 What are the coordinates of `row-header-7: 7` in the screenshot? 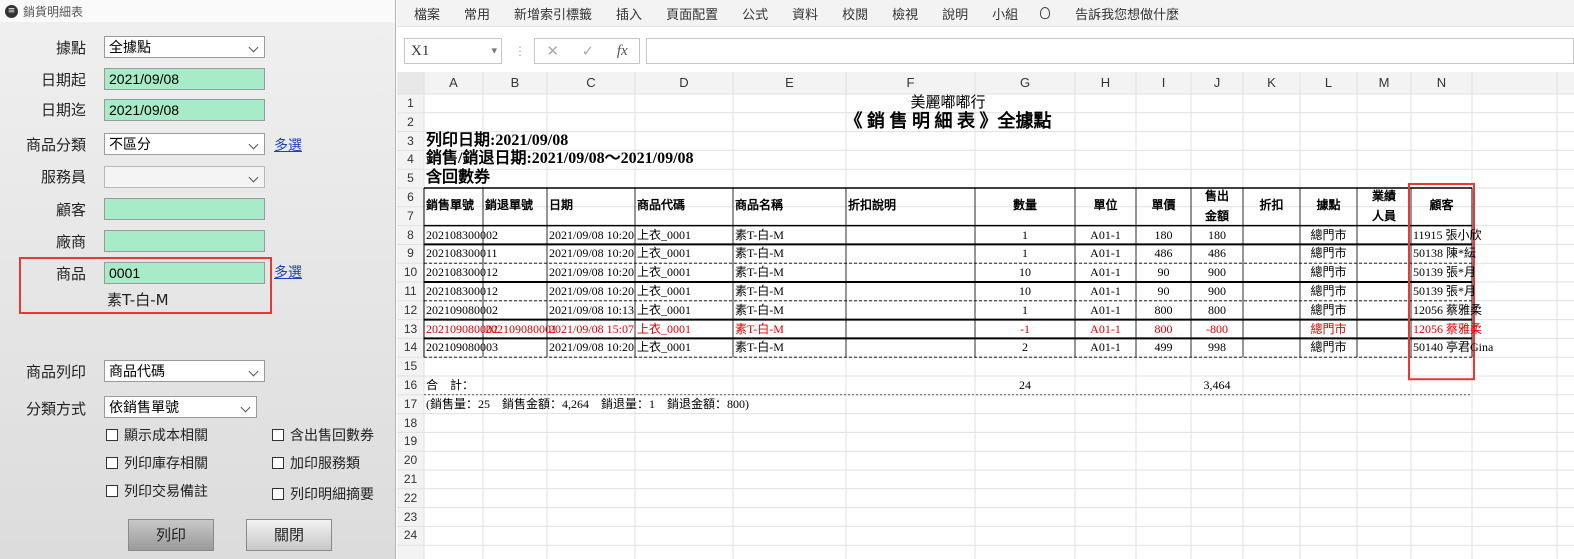 It's located at (410, 216).